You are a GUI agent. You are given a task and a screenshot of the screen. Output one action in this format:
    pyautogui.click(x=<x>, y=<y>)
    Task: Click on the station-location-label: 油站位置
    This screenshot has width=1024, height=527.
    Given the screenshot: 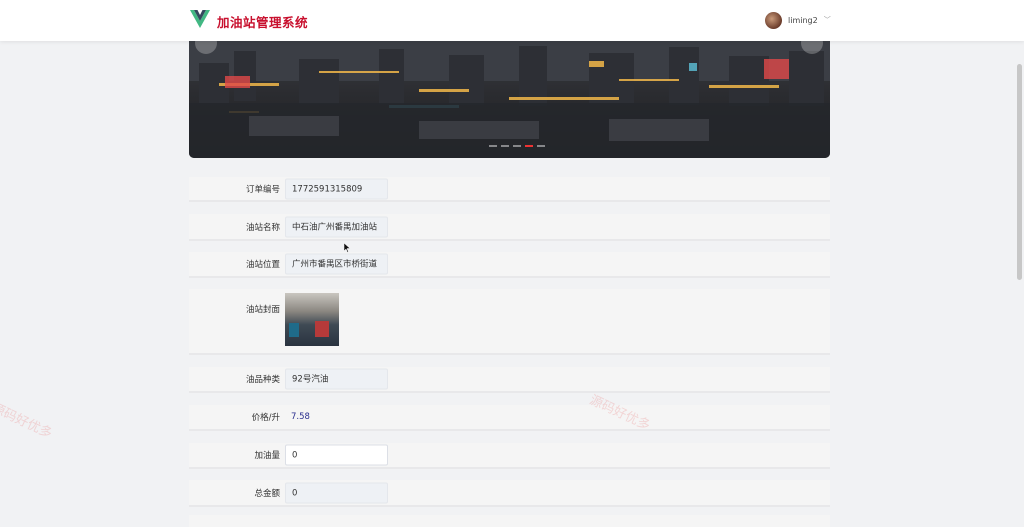 What is the action you would take?
    pyautogui.click(x=262, y=265)
    